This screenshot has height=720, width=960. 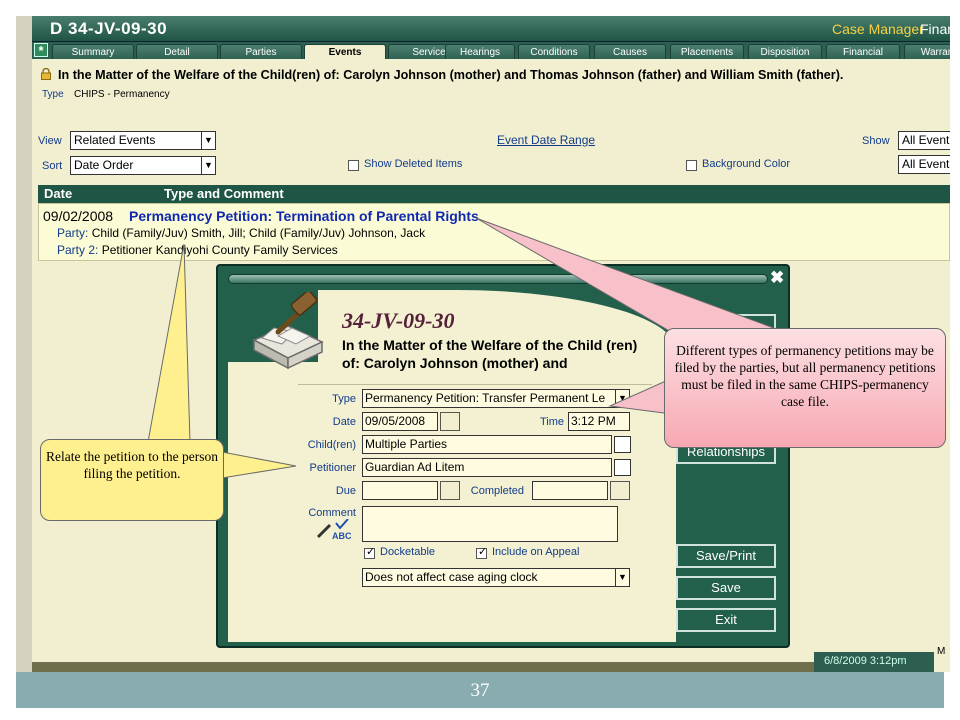 What do you see at coordinates (331, 445) in the screenshot?
I see `children-label: Child(ren)` at bounding box center [331, 445].